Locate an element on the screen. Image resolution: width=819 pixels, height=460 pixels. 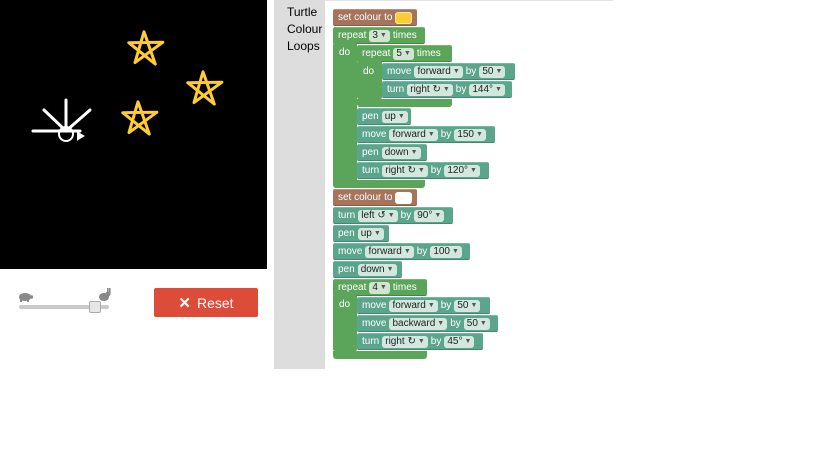
repeat-count-field: 3 ▼ is located at coordinates (379, 35).